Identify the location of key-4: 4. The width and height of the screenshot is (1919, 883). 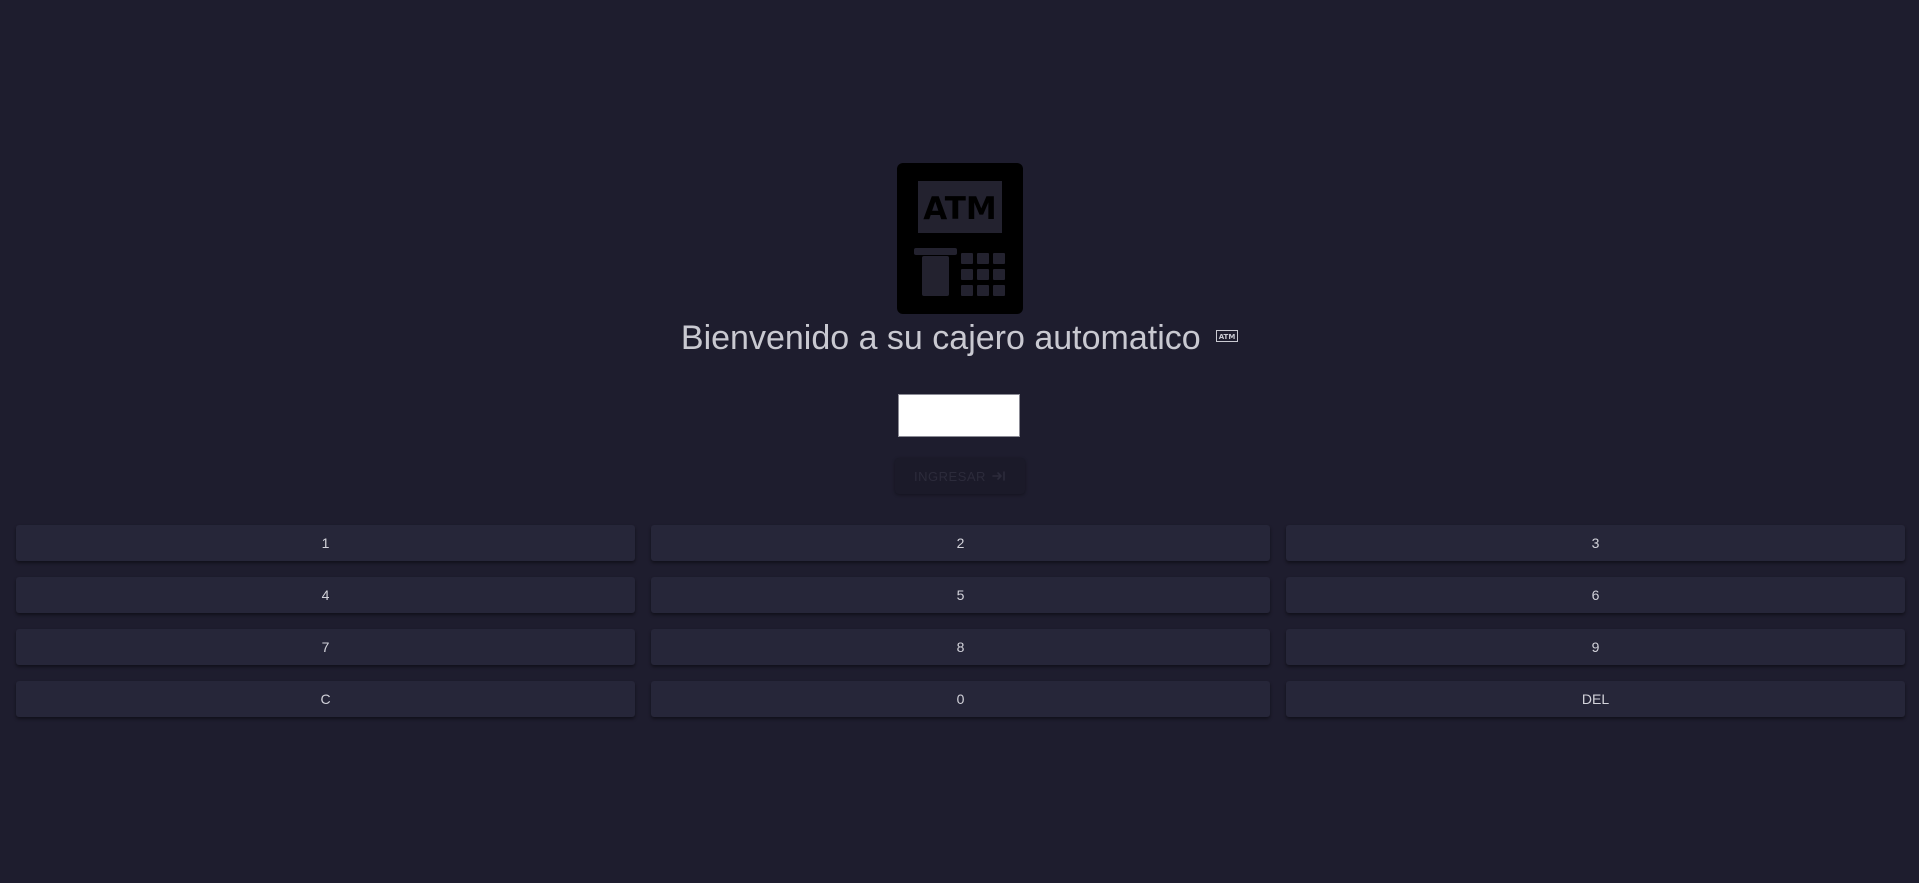
(325, 595).